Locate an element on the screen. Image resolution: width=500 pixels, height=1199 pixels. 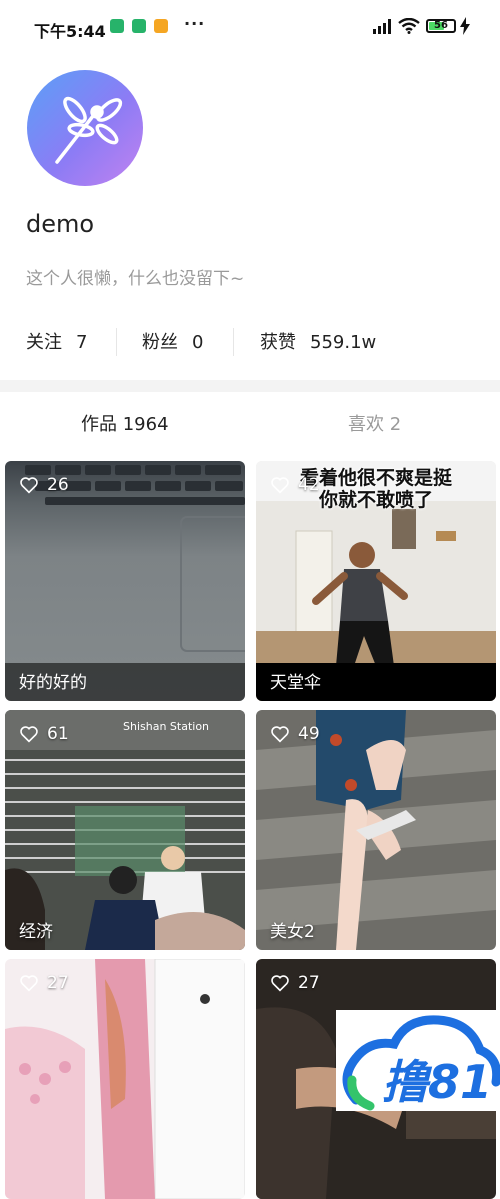
battery-percent: 56 is located at coordinates (441, 25).